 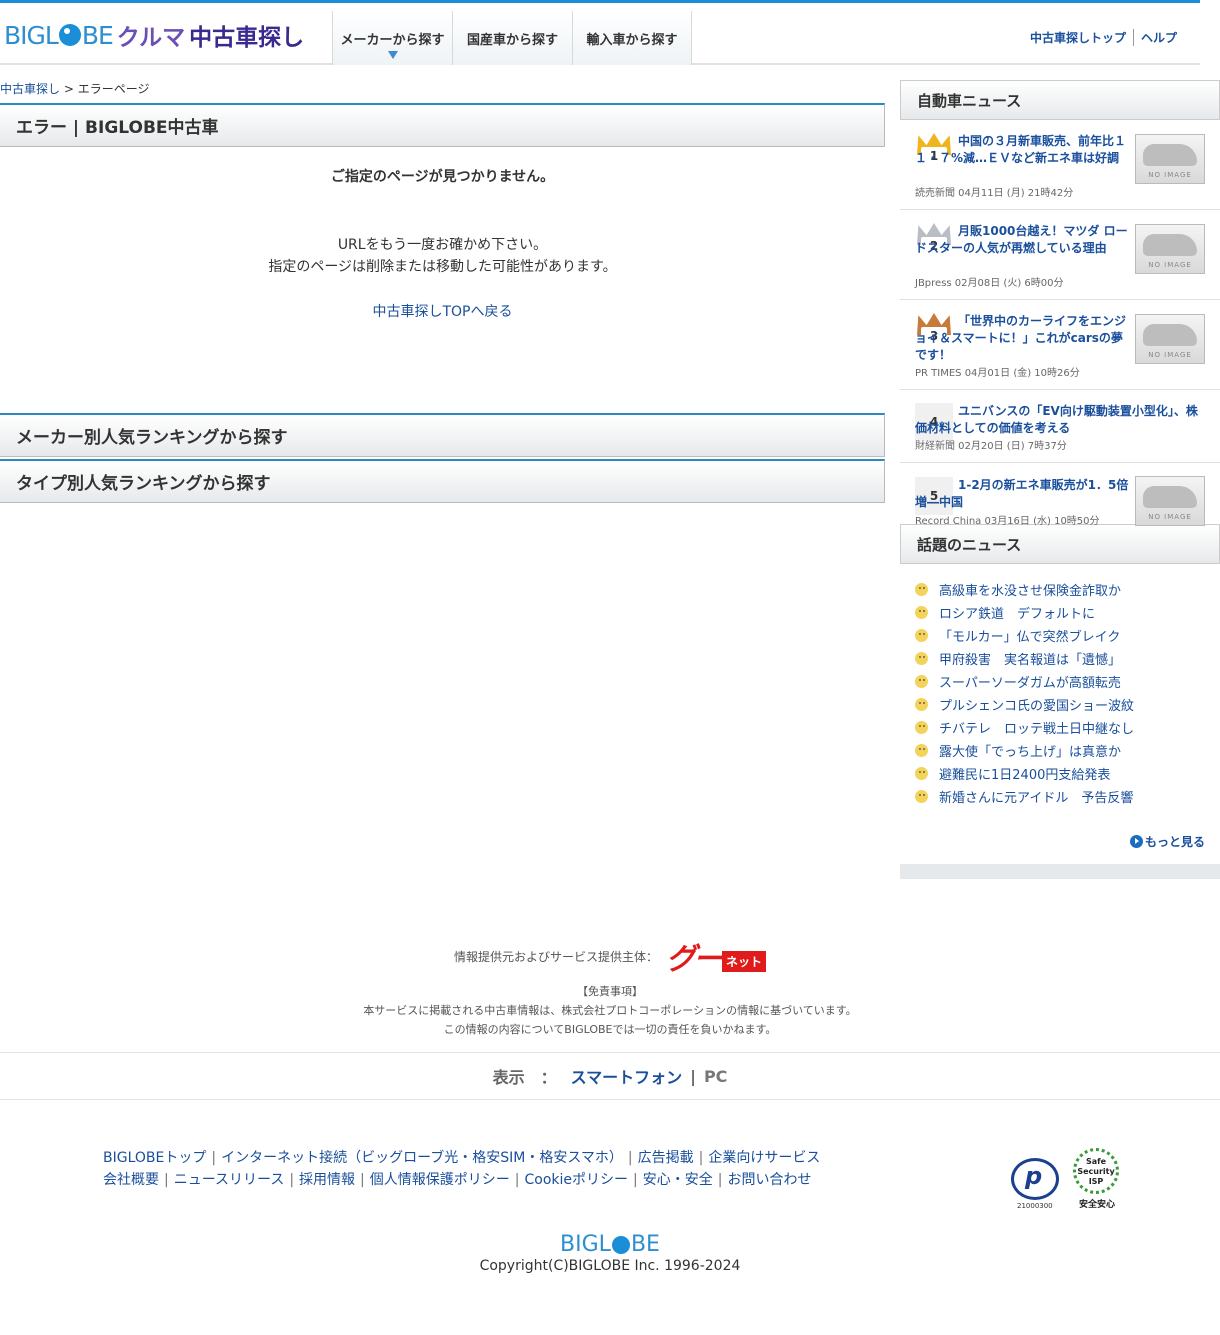 What do you see at coordinates (632, 38) in the screenshot?
I see `nav-imported: 輸入車から探す` at bounding box center [632, 38].